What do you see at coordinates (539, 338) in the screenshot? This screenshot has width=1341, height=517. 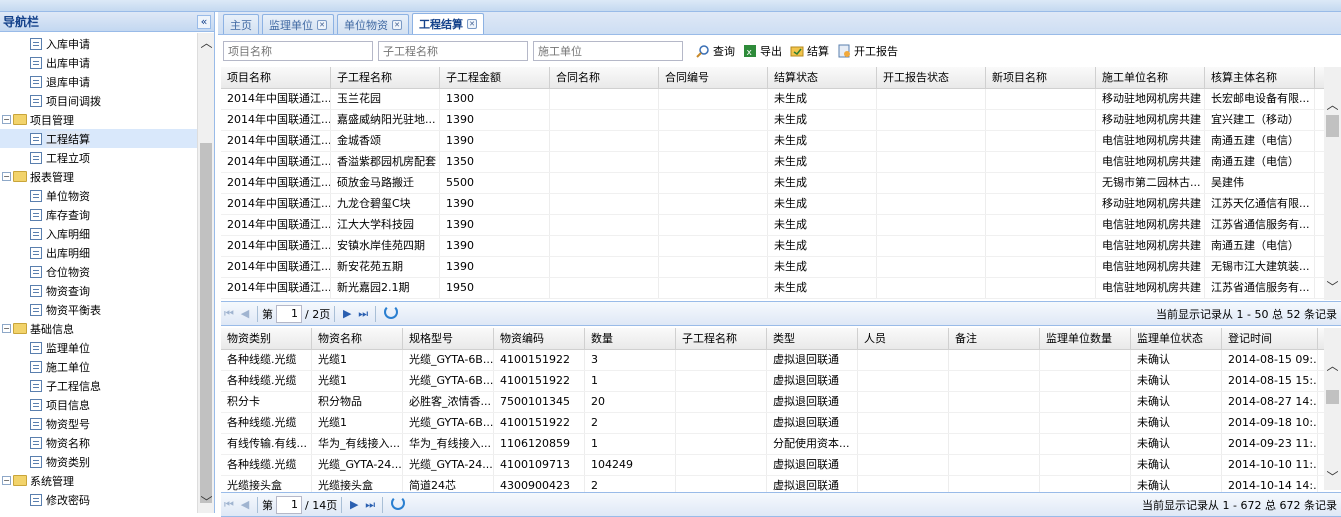 I see `column-header: 物资编码` at bounding box center [539, 338].